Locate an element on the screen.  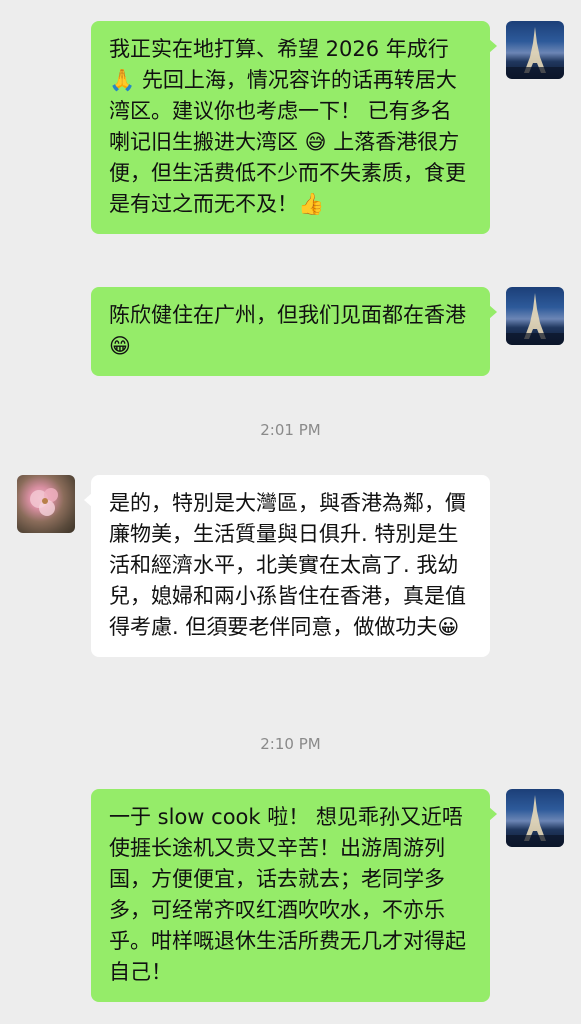
contact-avatar is located at coordinates (46, 504).